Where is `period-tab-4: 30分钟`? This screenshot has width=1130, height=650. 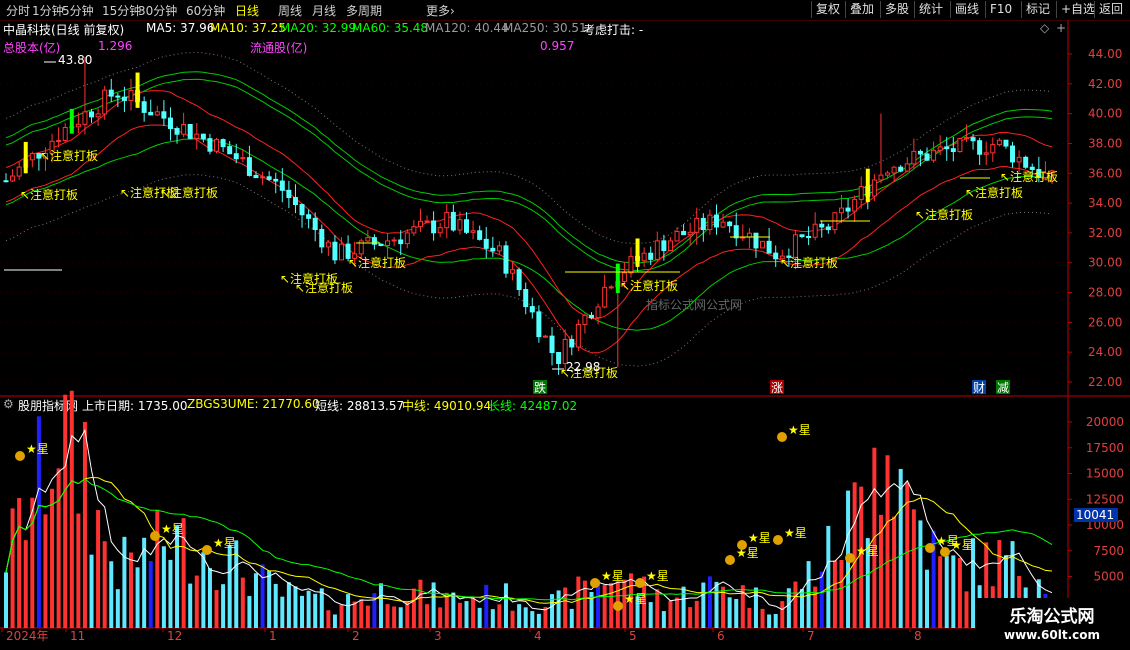 period-tab-4: 30分钟 is located at coordinates (157, 10).